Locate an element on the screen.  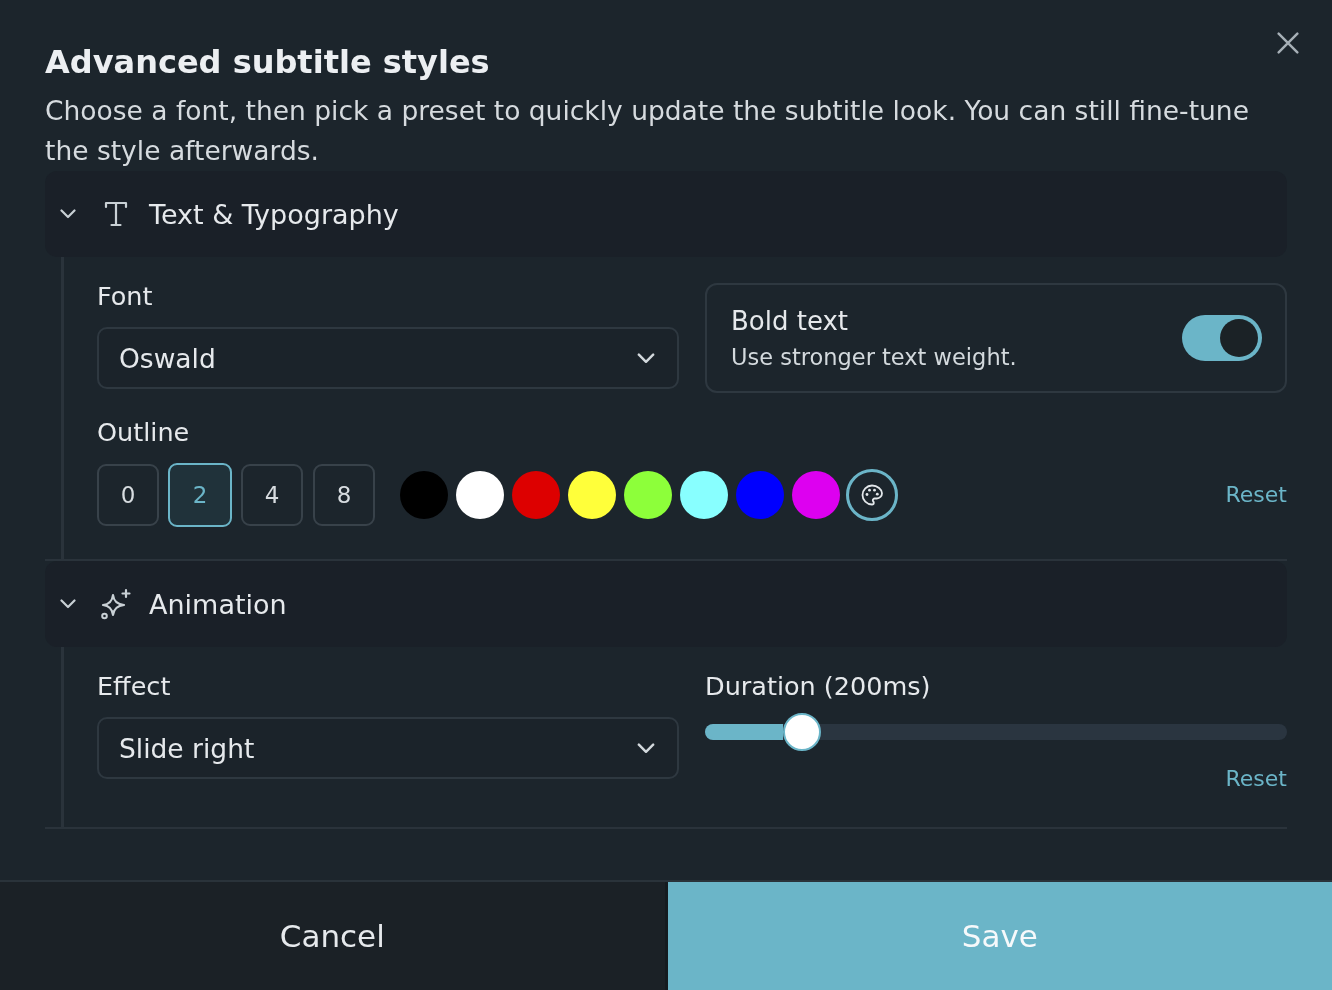
slider-thumb is located at coordinates (802, 732).